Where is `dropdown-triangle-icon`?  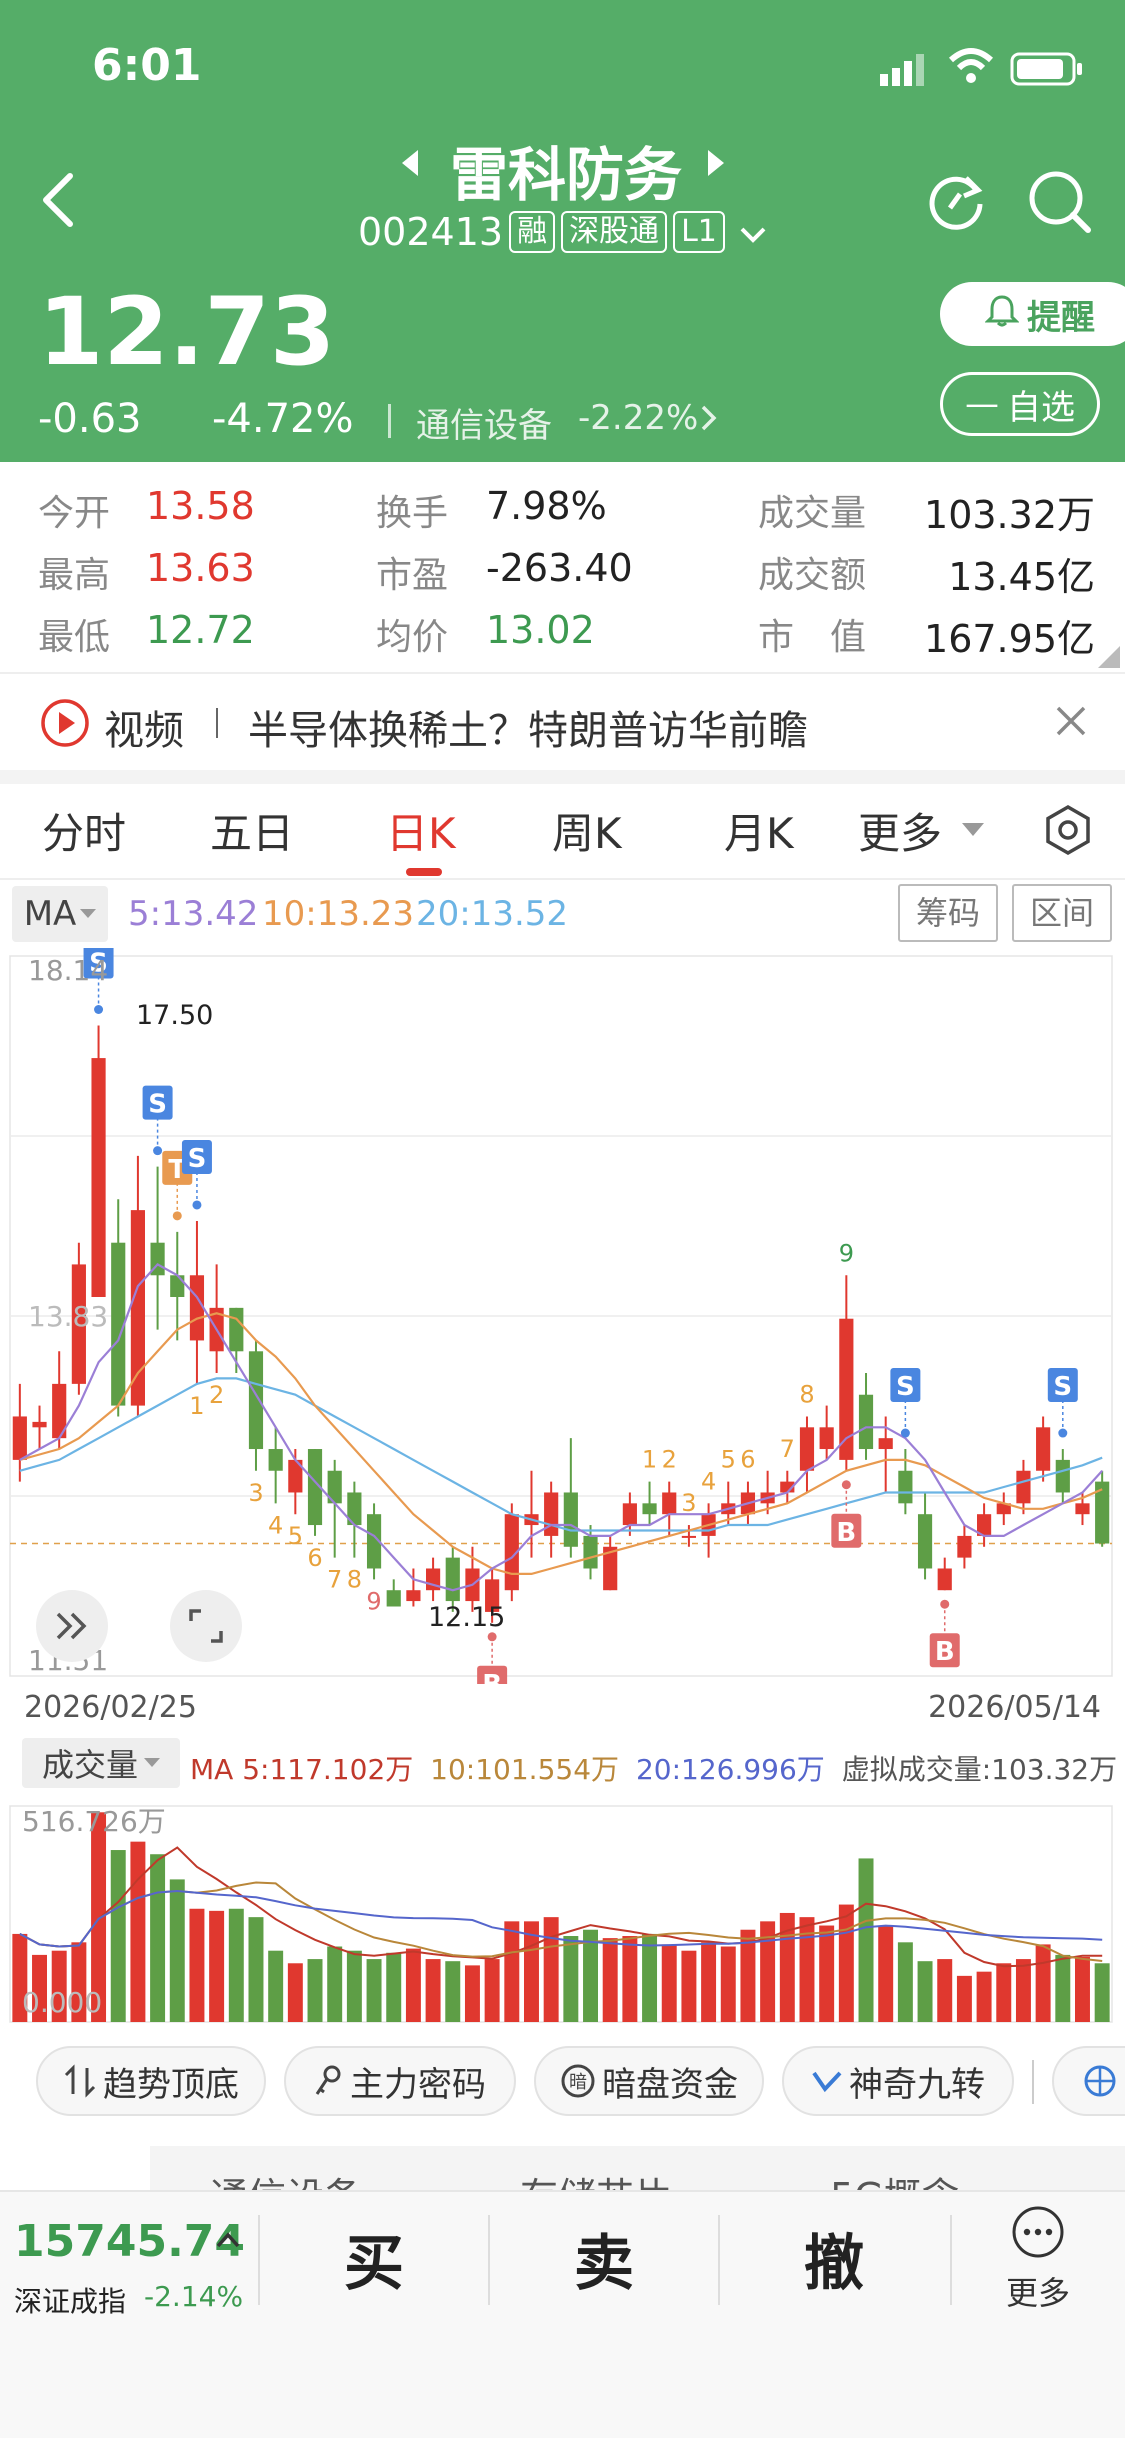 dropdown-triangle-icon is located at coordinates (973, 831).